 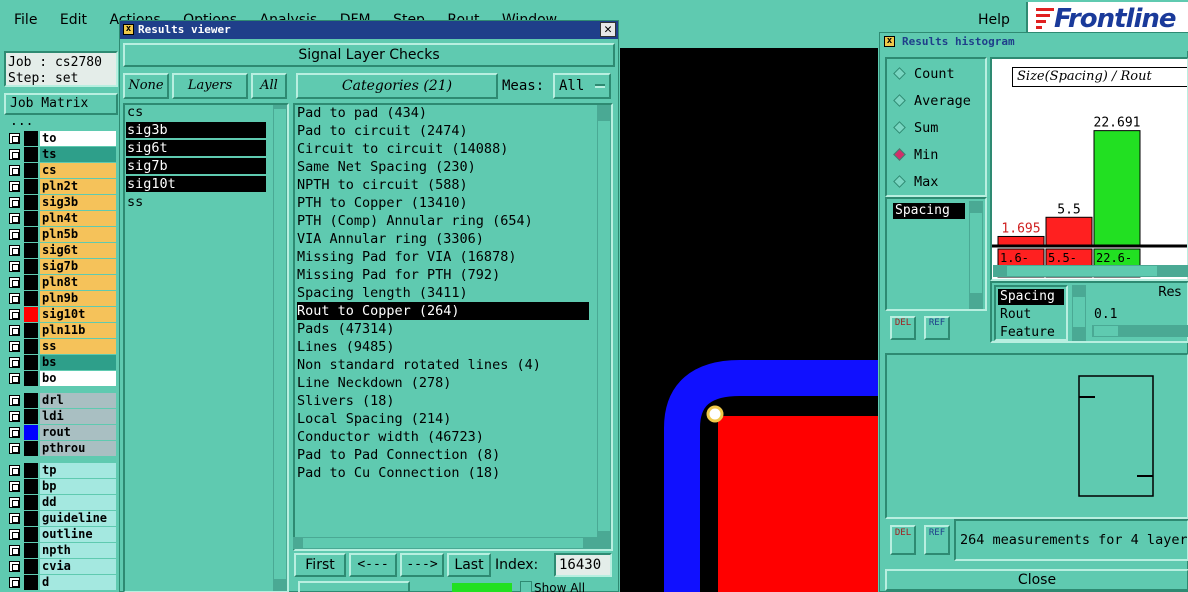 I want to click on index-input: 16430, so click(x=583, y=565).